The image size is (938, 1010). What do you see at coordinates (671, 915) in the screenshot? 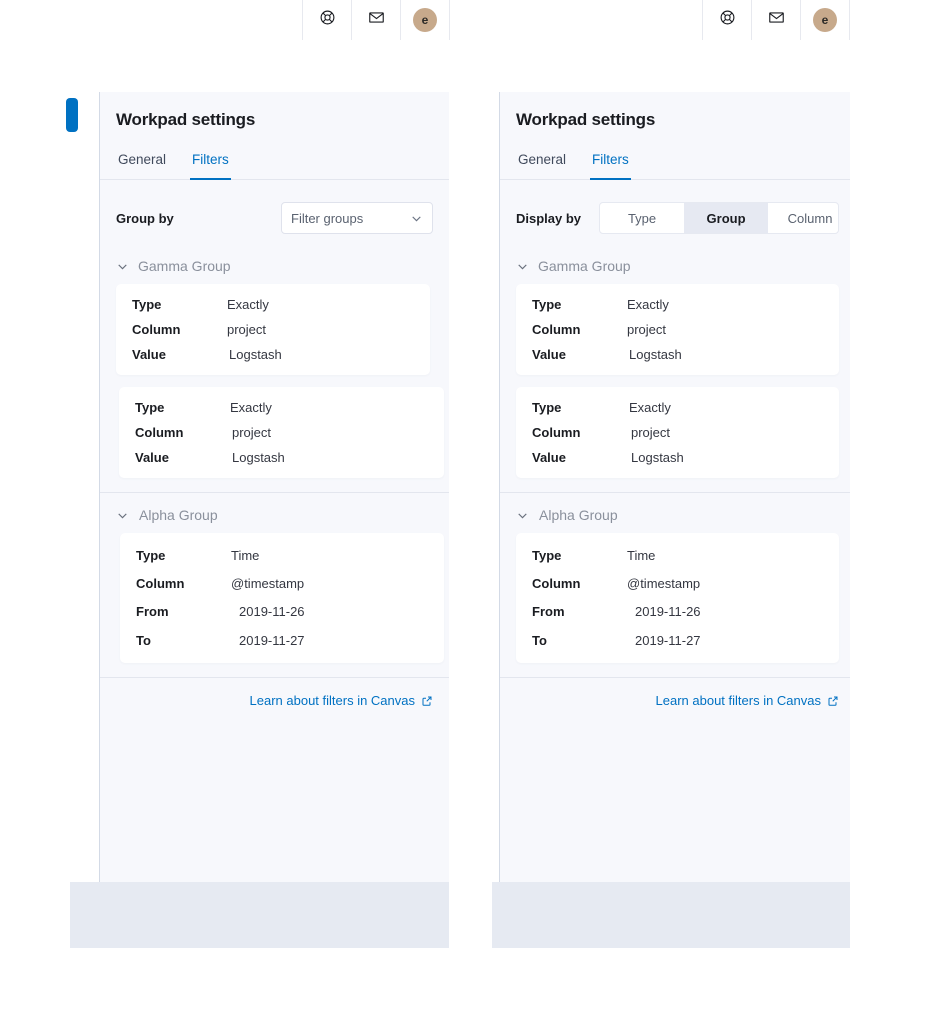
I see `bottom-strip-right` at bounding box center [671, 915].